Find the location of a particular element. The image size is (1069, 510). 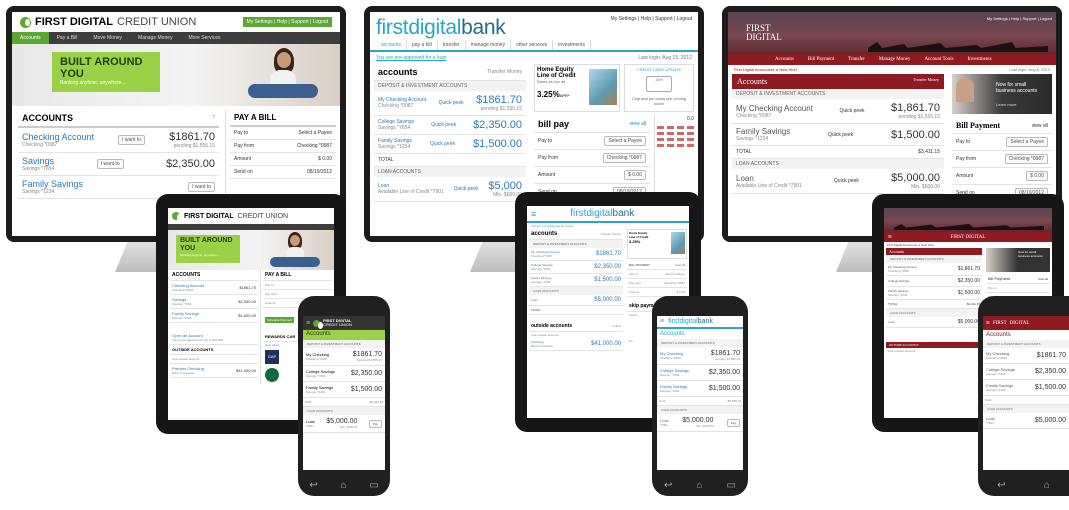

transfer-money-button: Transfer Money is located at coordinates (610, 234).